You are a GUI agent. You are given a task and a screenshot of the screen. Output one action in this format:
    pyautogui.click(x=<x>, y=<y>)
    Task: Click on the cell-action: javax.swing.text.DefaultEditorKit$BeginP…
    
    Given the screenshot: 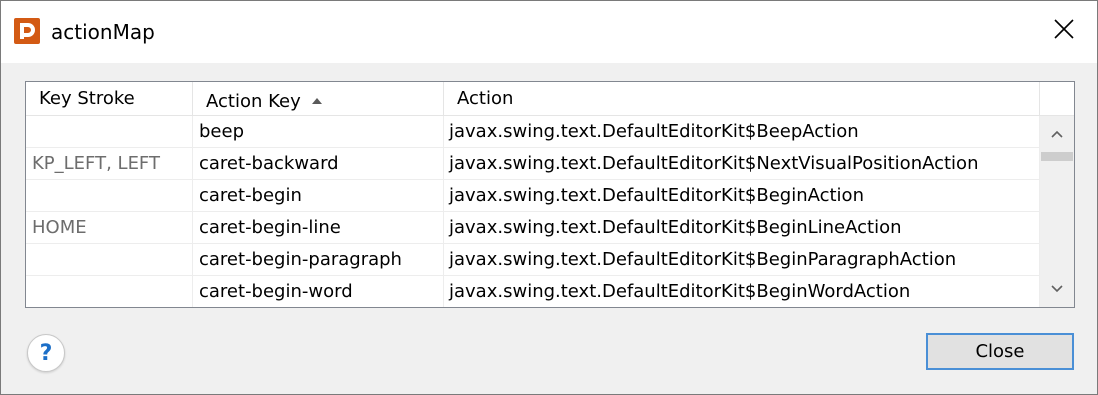 What is the action you would take?
    pyautogui.click(x=742, y=260)
    